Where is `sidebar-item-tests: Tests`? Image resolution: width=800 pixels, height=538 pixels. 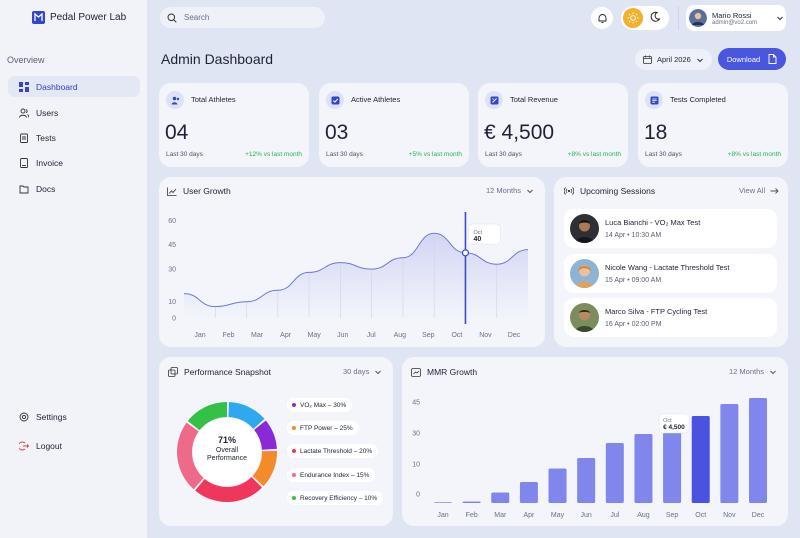 sidebar-item-tests: Tests is located at coordinates (74, 137).